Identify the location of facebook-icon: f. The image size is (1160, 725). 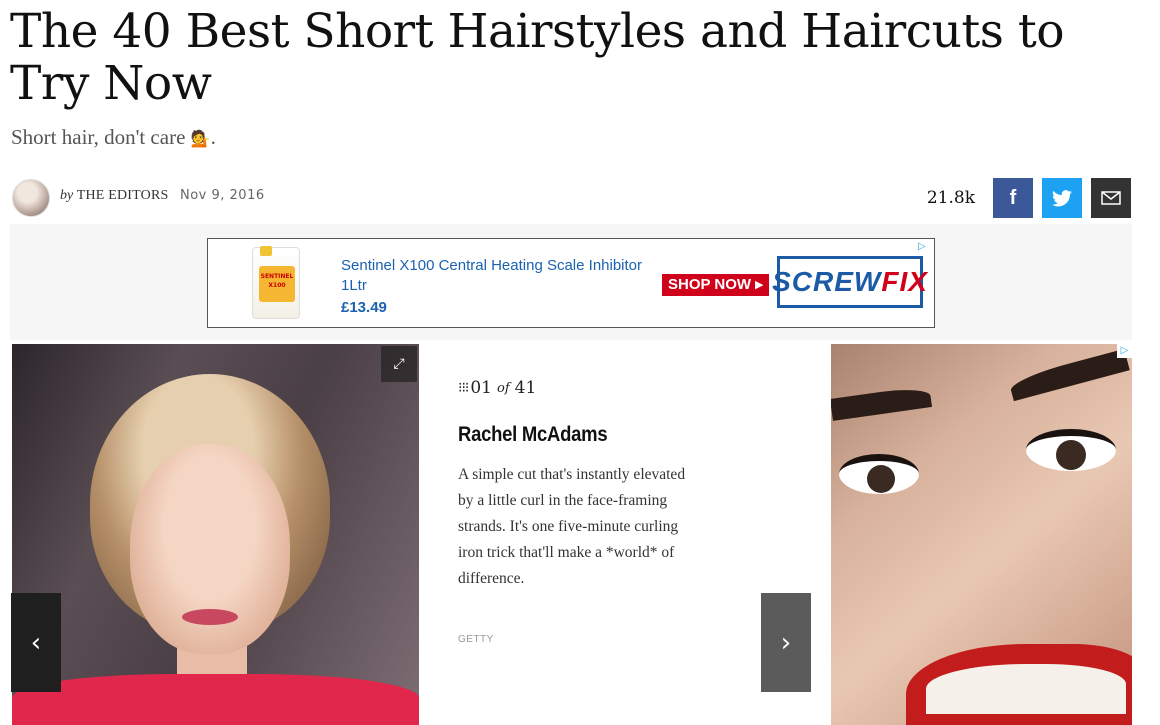
(1013, 197).